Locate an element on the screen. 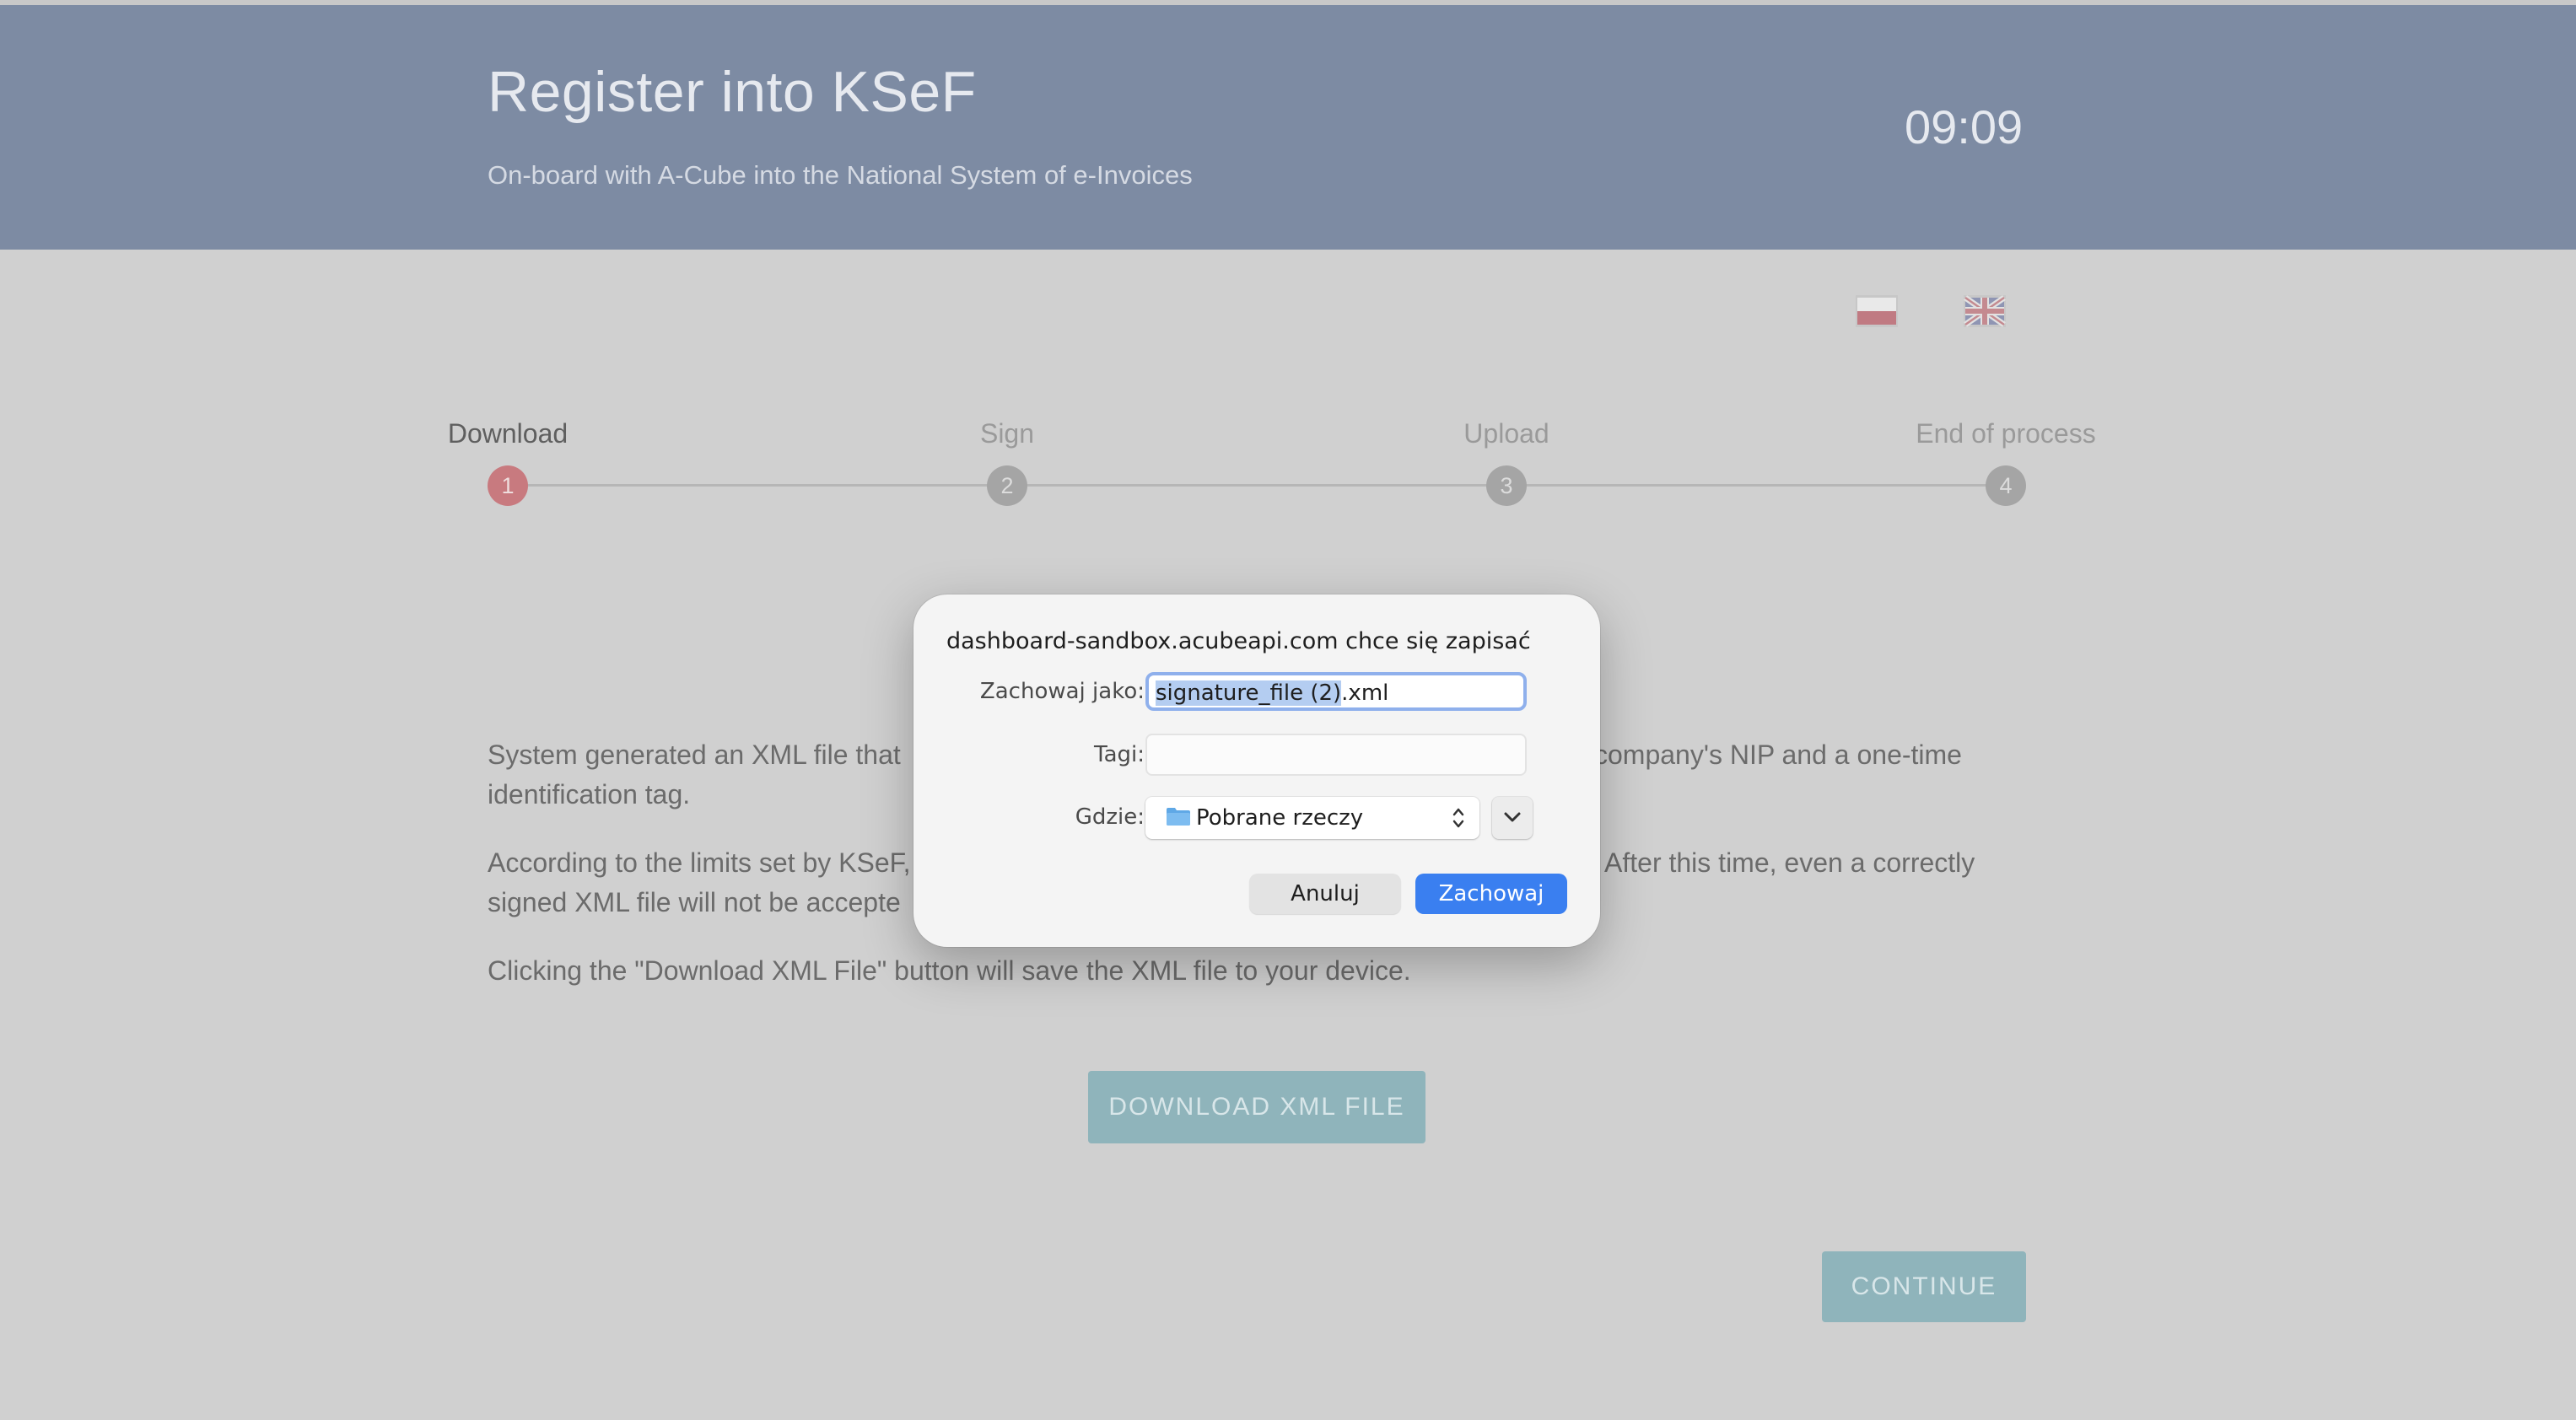  expand-dialog-button is located at coordinates (1512, 818).